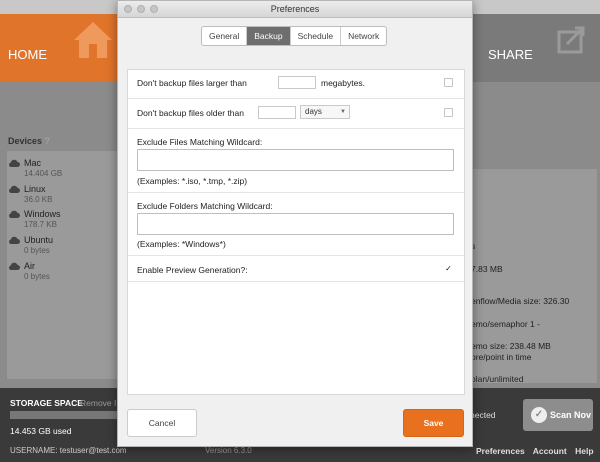 The height and width of the screenshot is (462, 600). What do you see at coordinates (27, 54) in the screenshot?
I see `home-tab-label: HOME` at bounding box center [27, 54].